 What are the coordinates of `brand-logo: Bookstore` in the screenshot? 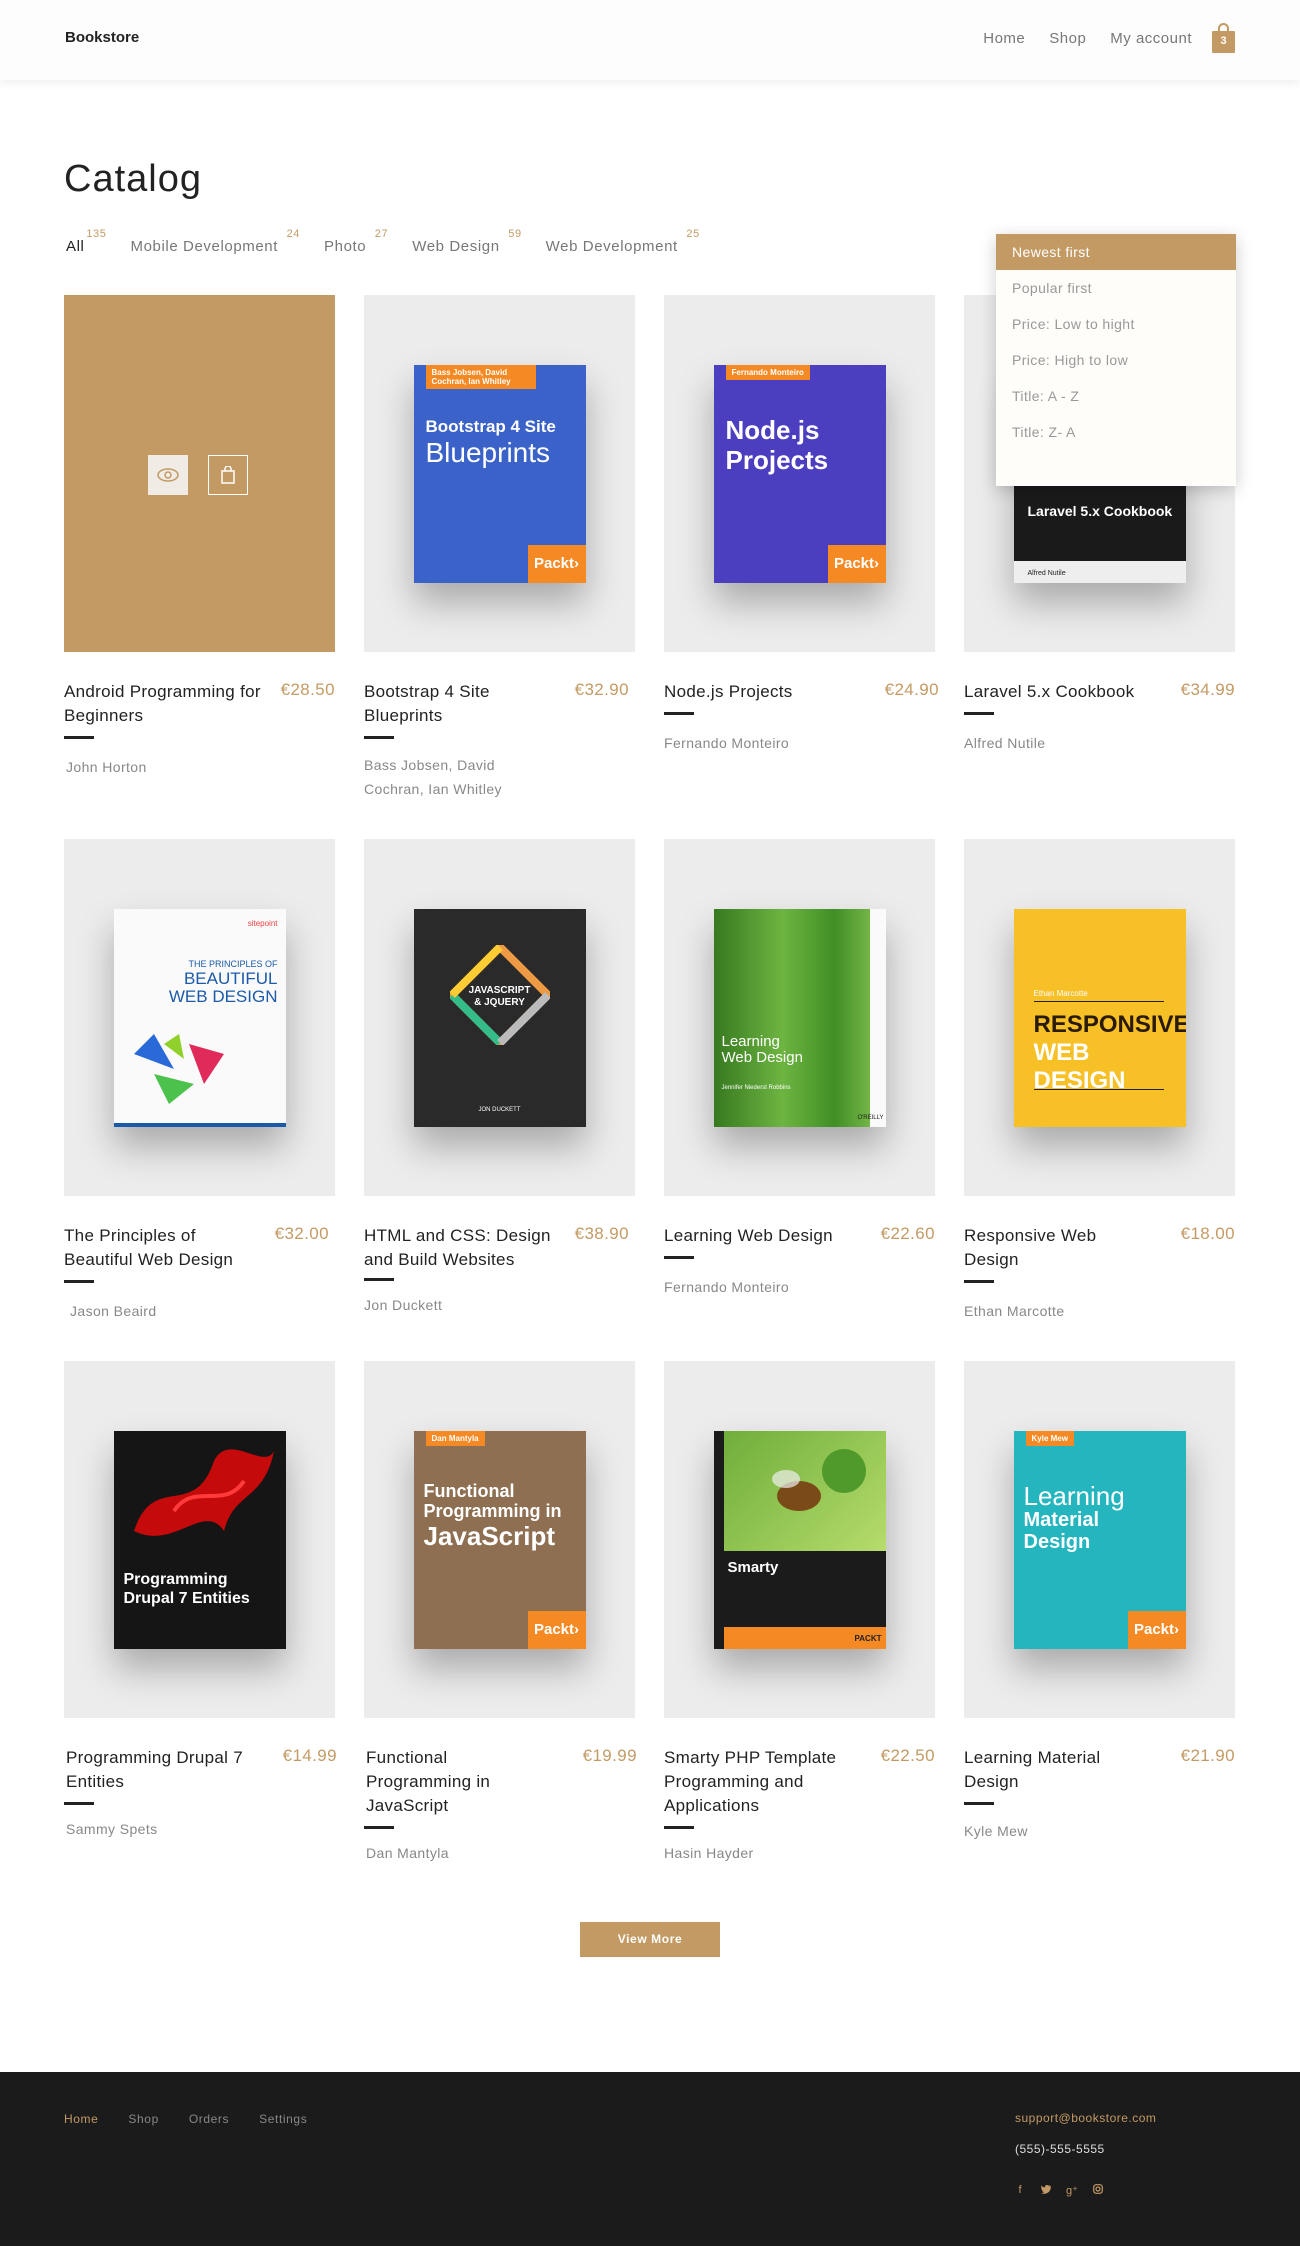 It's located at (102, 37).